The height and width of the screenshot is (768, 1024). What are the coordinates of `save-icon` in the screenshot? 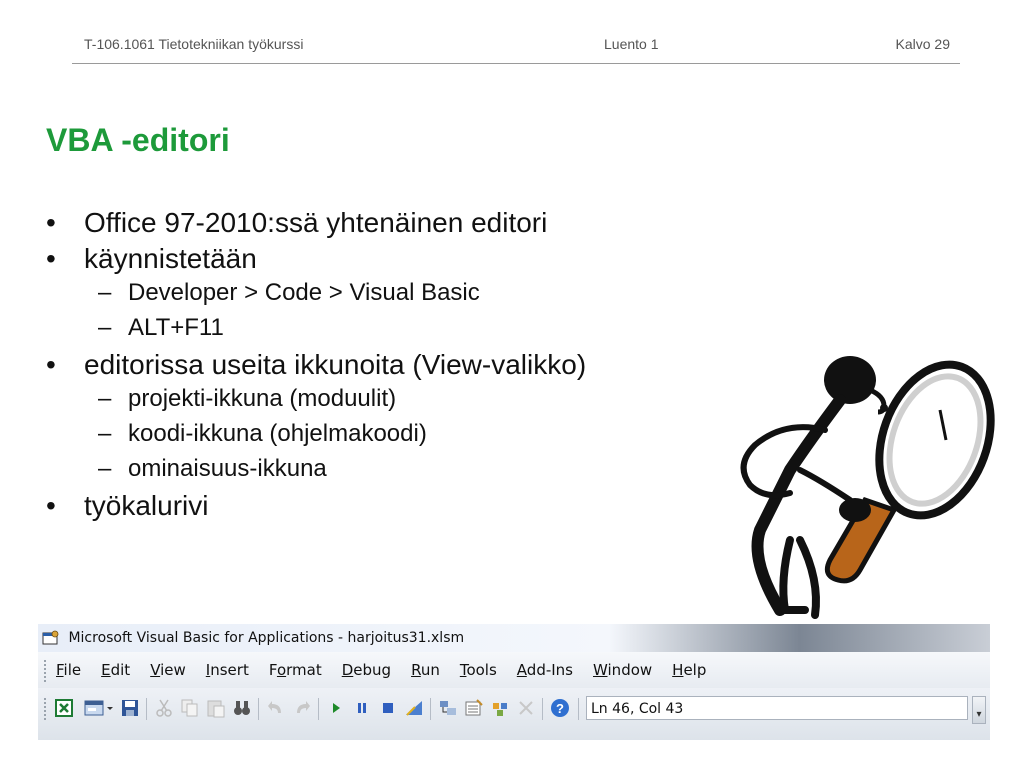 It's located at (130, 708).